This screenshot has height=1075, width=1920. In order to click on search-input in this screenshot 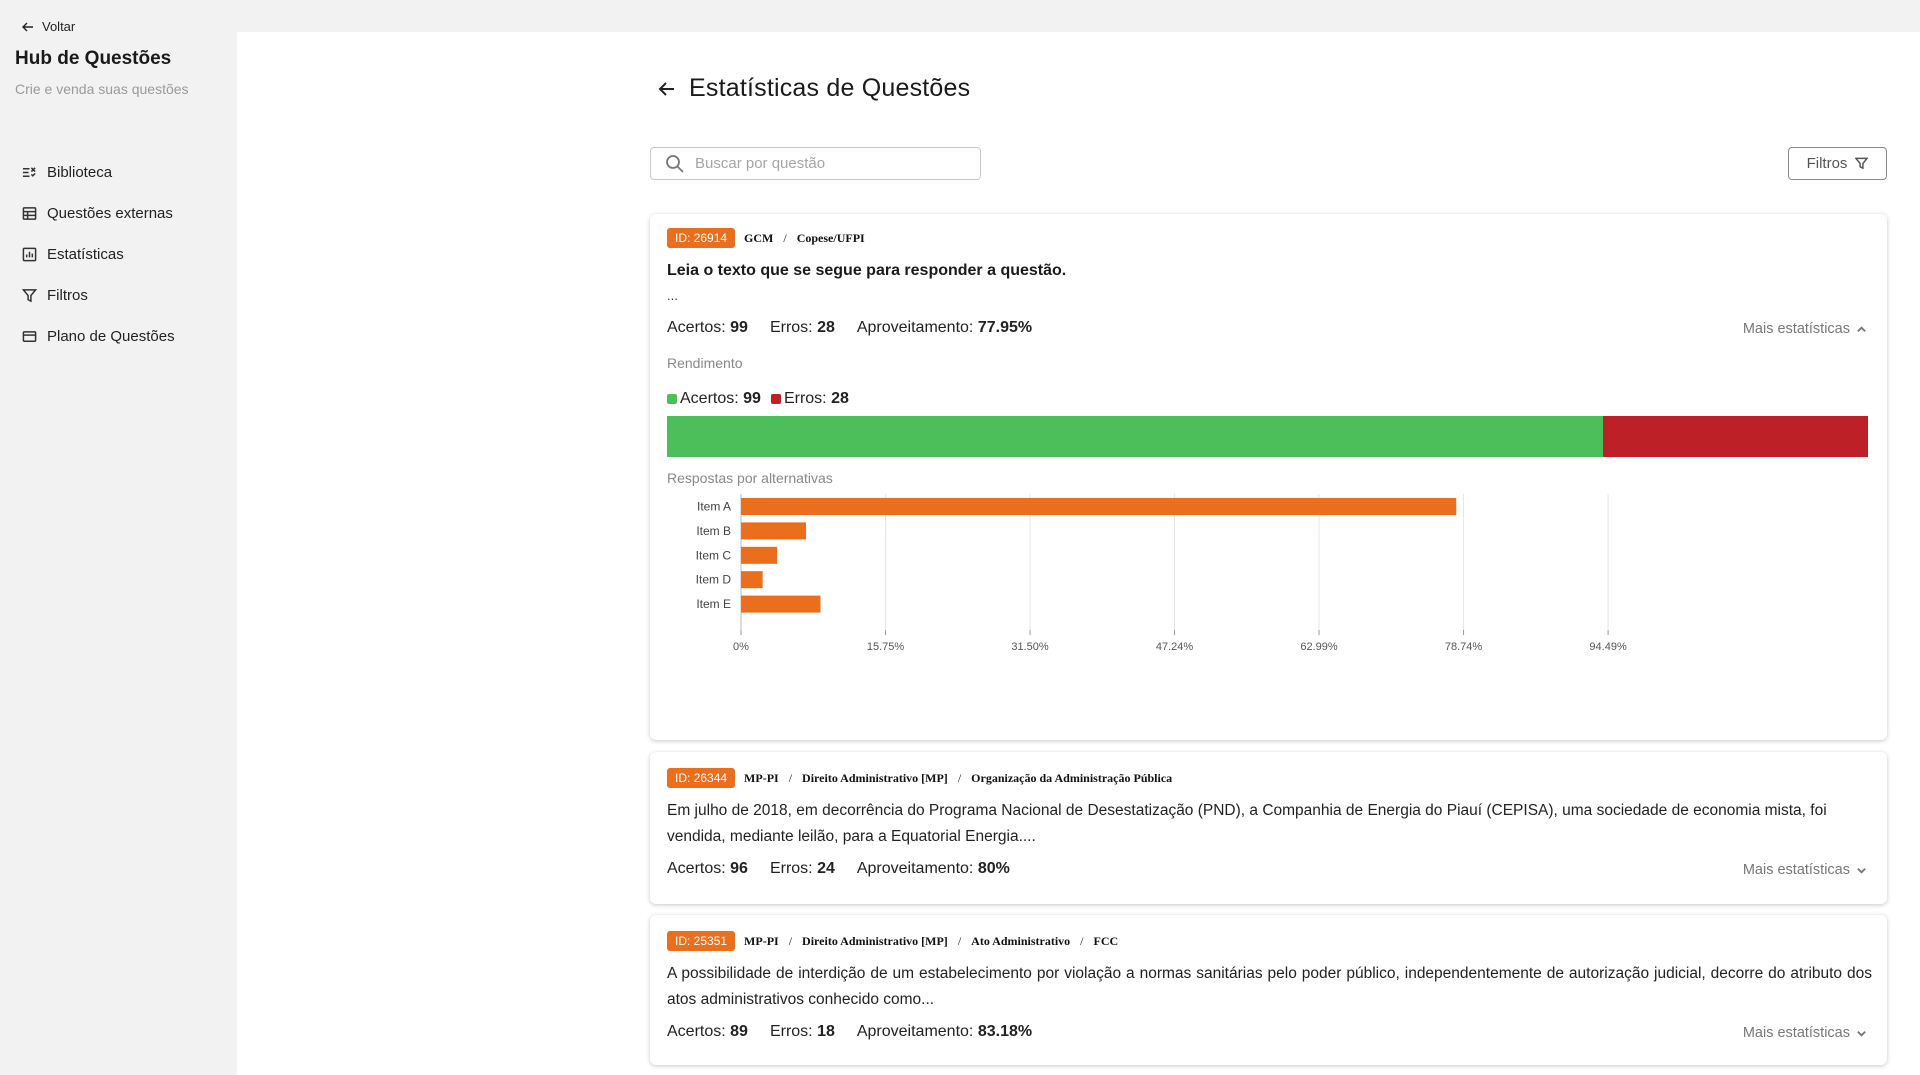, I will do `click(825, 163)`.